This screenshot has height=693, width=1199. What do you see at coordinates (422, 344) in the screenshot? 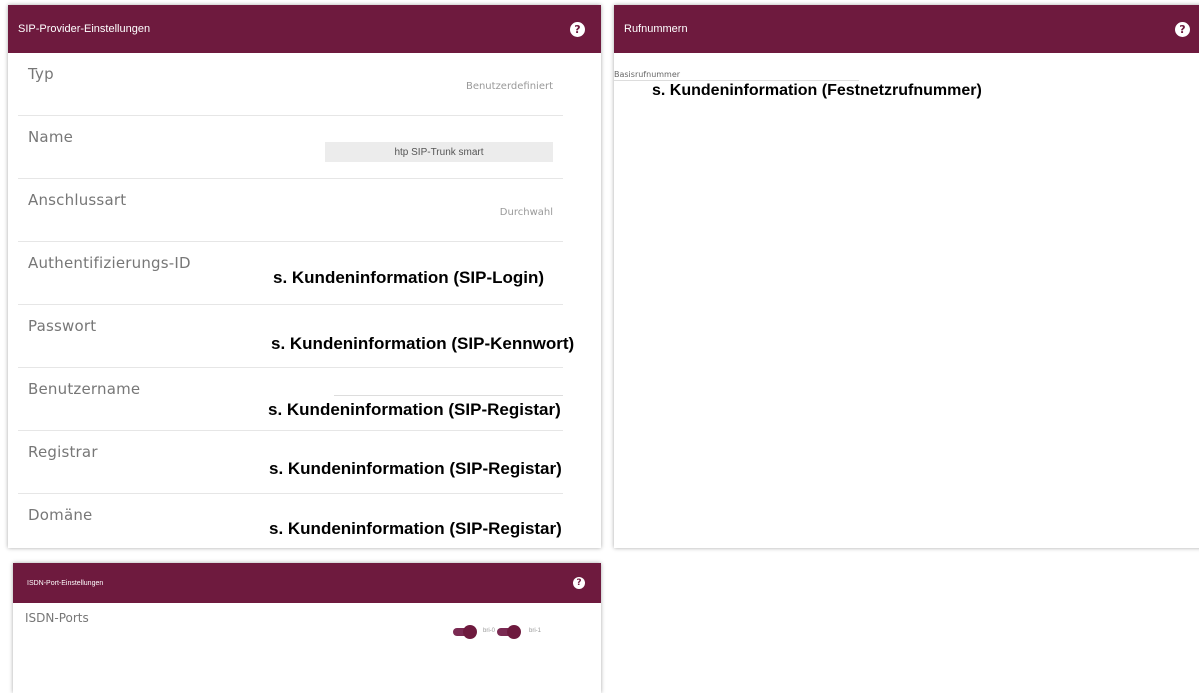
I see `passwort-value: s. Kundeninformation (SIP-Kennwort)` at bounding box center [422, 344].